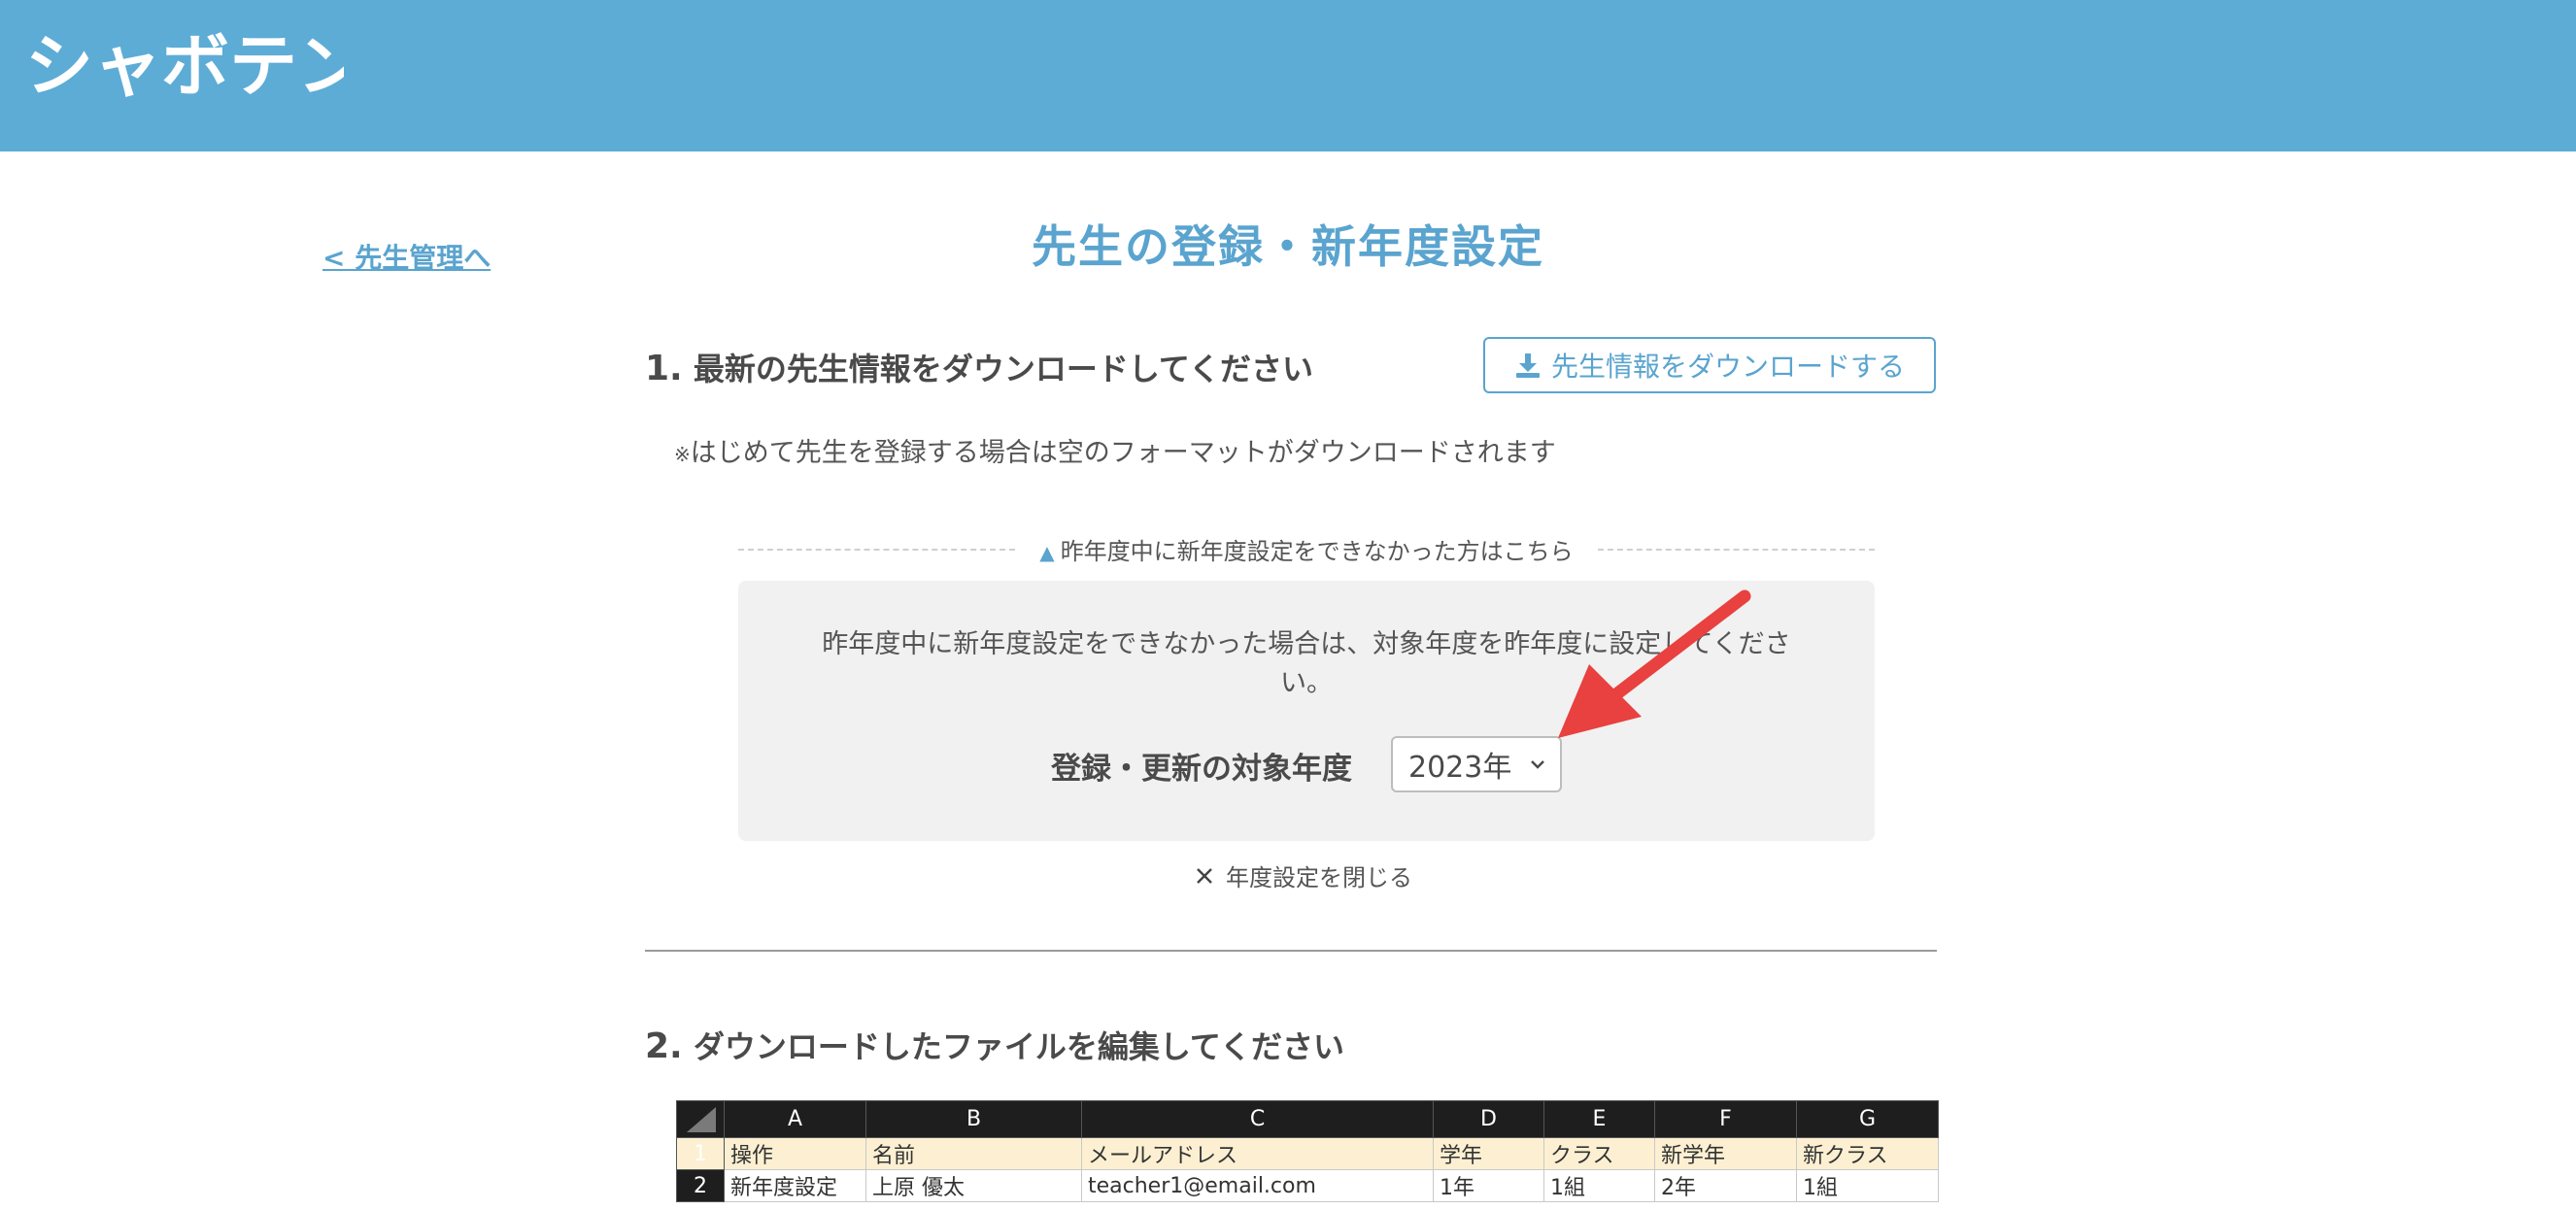  Describe the element at coordinates (1599, 1153) in the screenshot. I see `table-cell: クラス` at that location.